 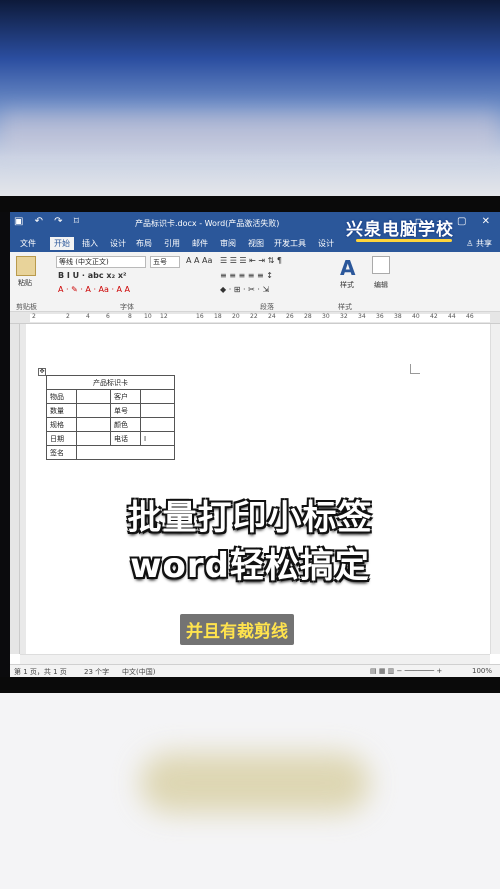 I want to click on product-label-table: 产品标识卡 物品 客户 数量 单号 规格 颜色 日期 电话 Ι 签名, so click(x=110, y=417).